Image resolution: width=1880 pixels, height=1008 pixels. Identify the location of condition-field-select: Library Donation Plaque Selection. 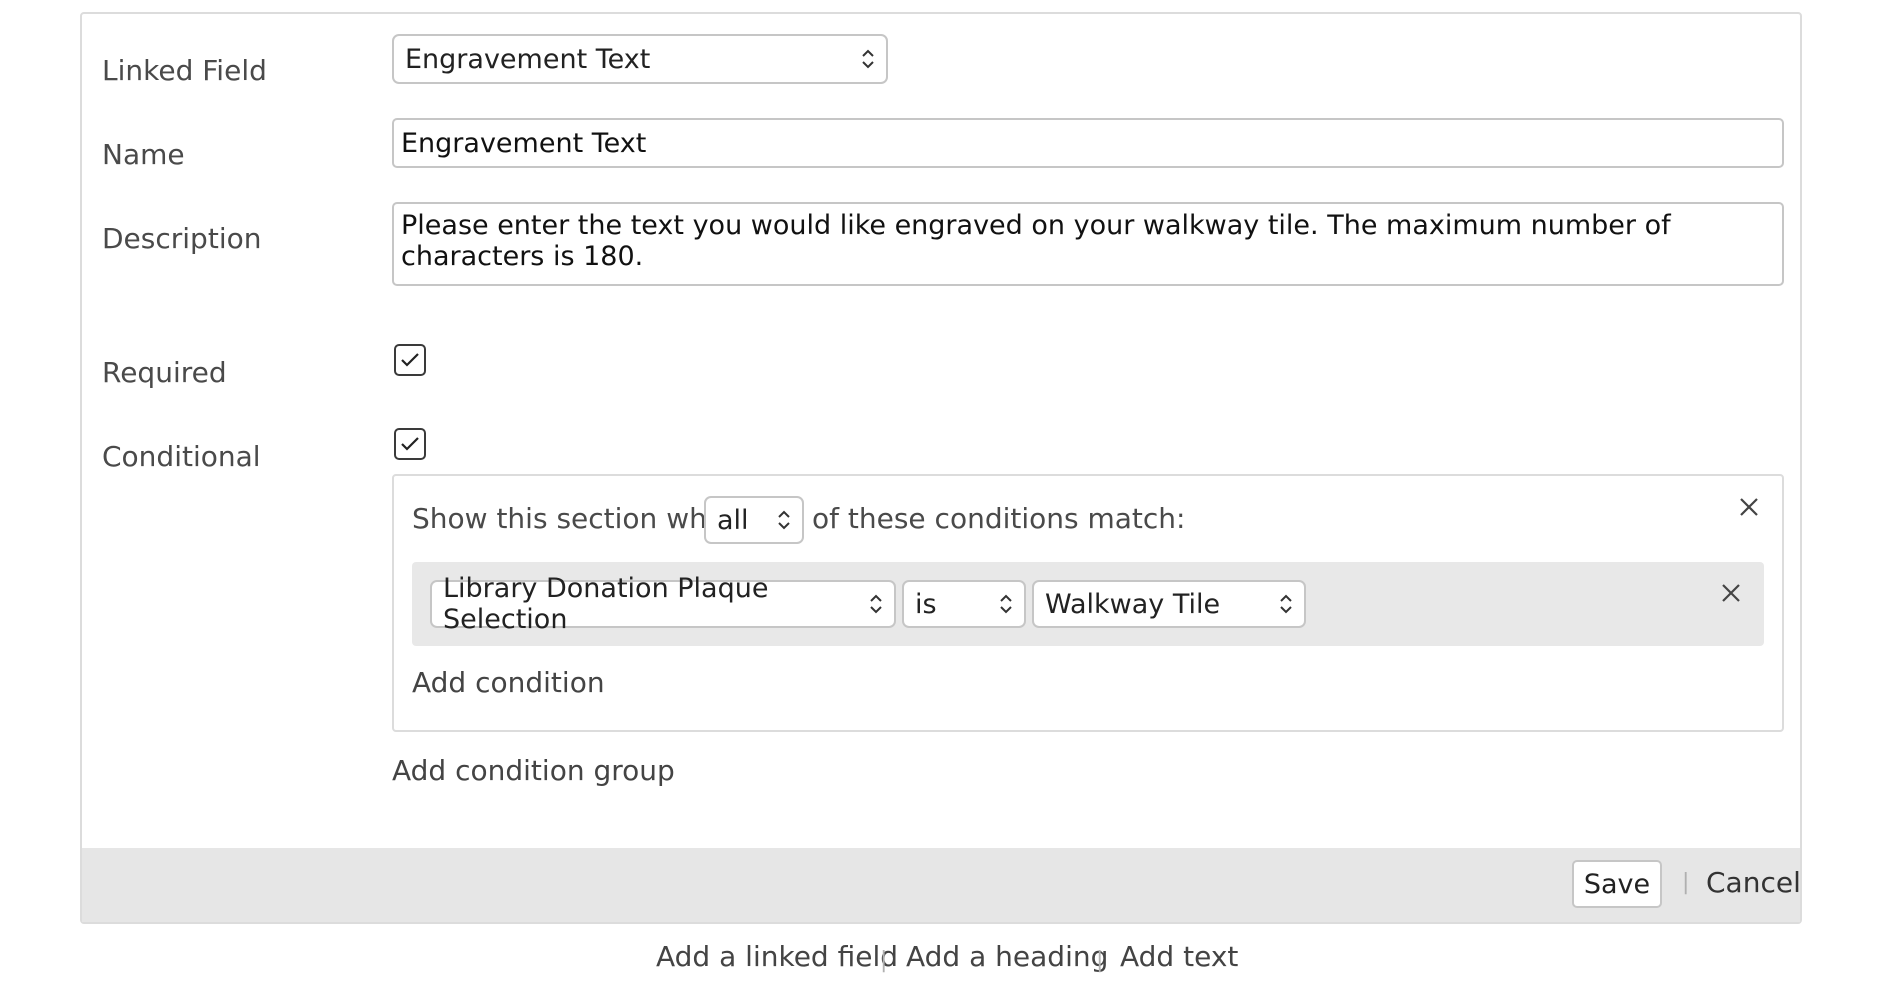
(663, 604).